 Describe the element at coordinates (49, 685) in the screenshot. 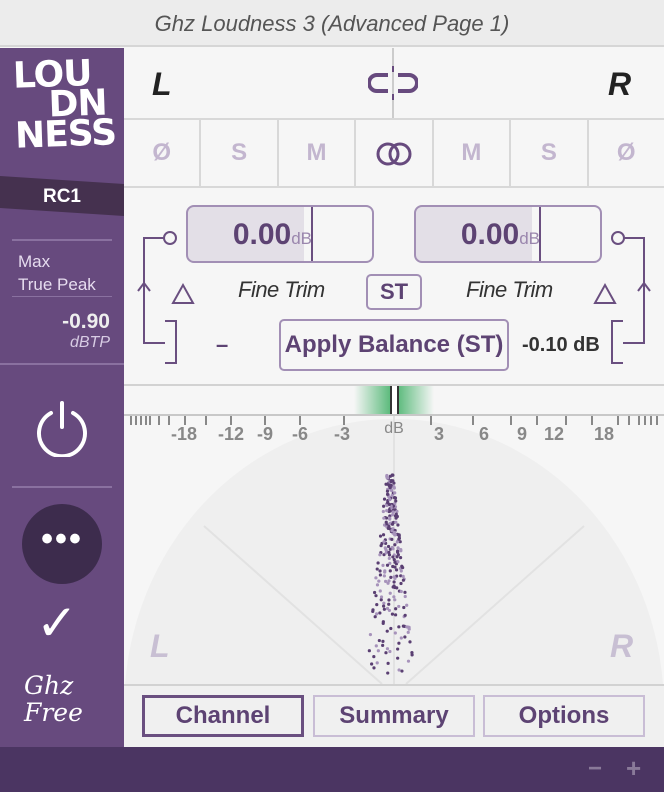

I see `brand-line: Ghz` at that location.